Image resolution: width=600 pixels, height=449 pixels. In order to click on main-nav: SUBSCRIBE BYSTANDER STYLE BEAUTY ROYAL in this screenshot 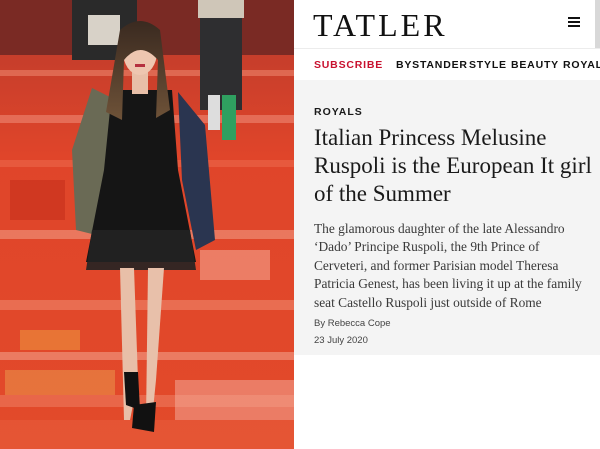, I will do `click(447, 64)`.